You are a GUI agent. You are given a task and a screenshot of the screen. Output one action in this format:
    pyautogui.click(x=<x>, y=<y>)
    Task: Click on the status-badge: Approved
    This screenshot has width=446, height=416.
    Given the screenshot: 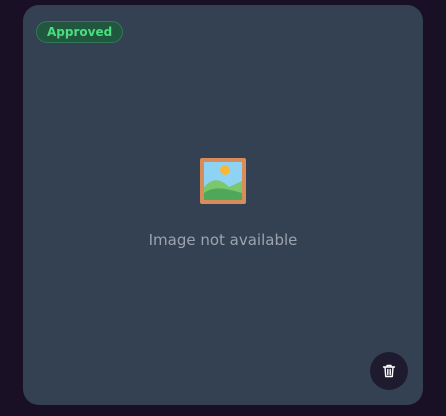 What is the action you would take?
    pyautogui.click(x=80, y=32)
    